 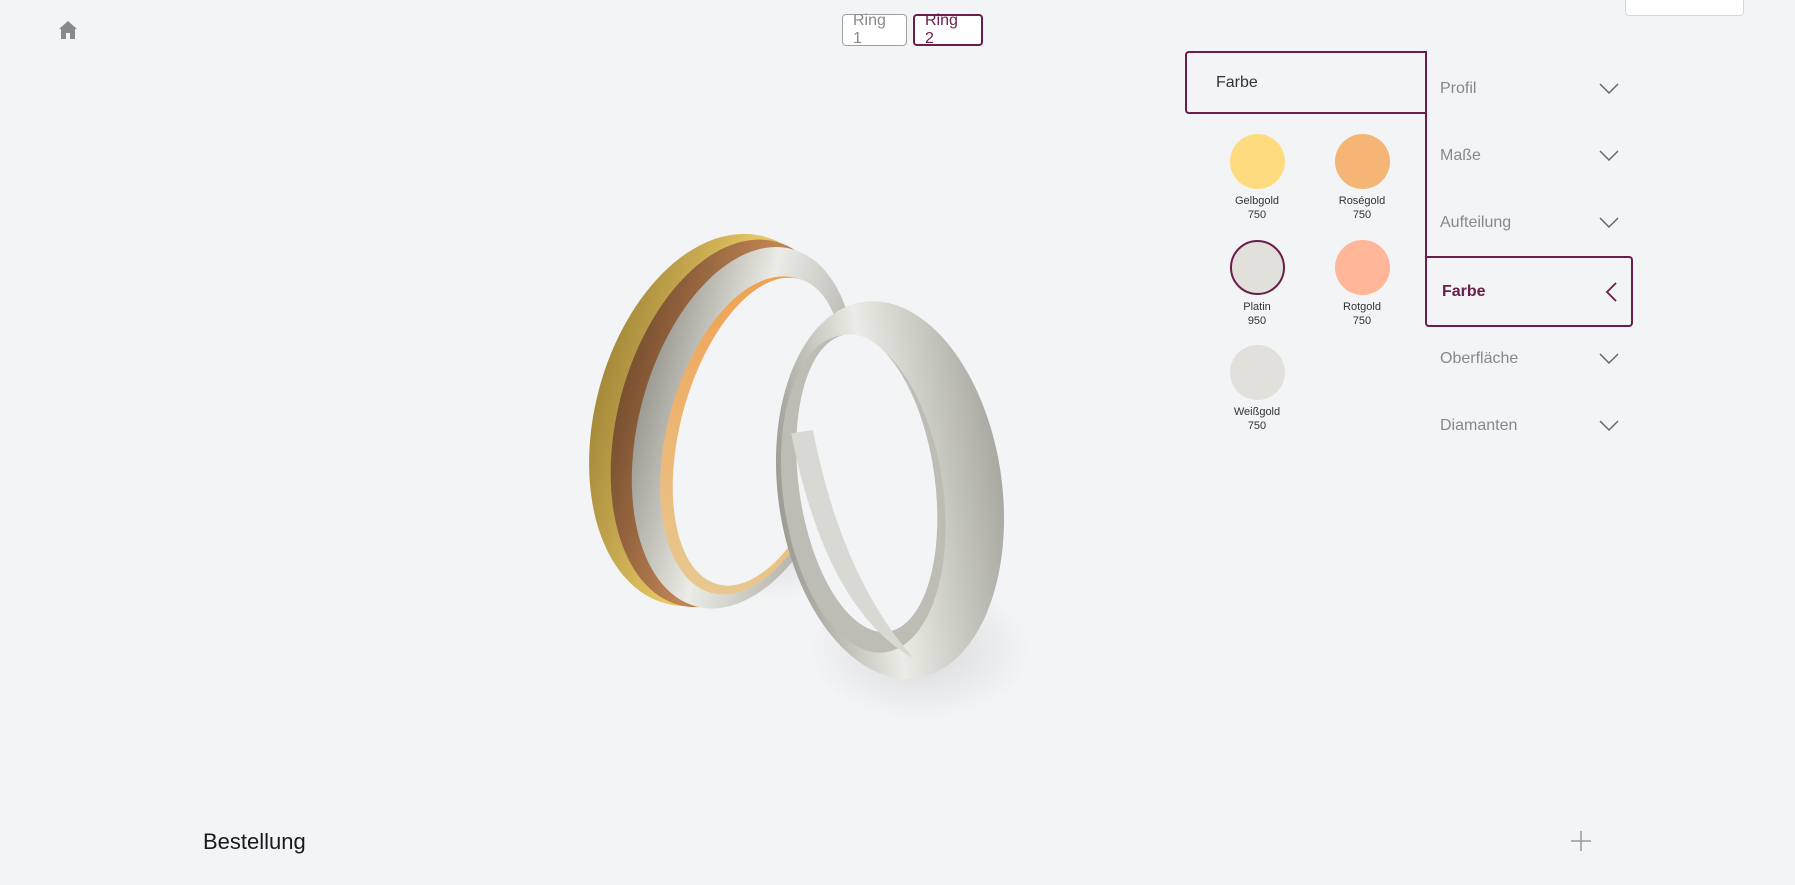 What do you see at coordinates (1476, 222) in the screenshot?
I see `menu-item-label: Aufteilung` at bounding box center [1476, 222].